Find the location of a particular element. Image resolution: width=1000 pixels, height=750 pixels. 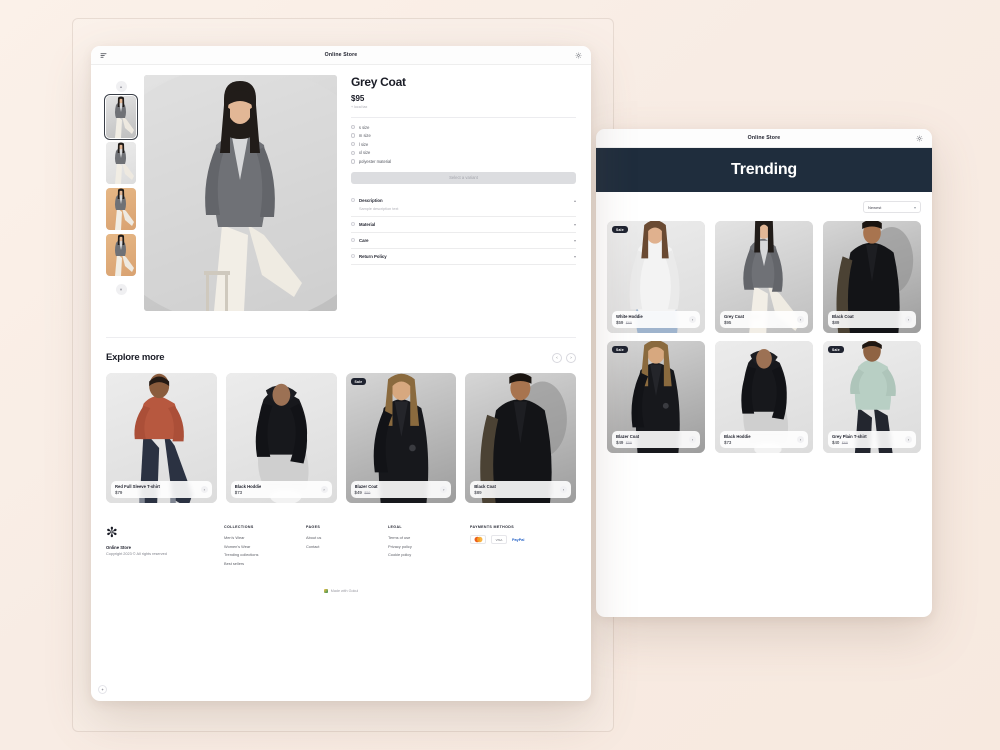

help-button: ✦ is located at coordinates (102, 689).